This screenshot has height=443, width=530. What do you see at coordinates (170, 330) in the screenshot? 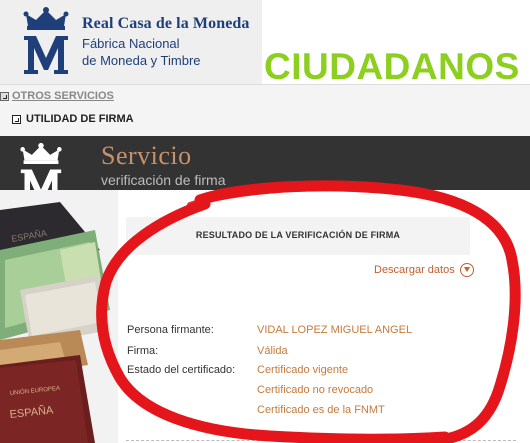
I see `signer-label: Persona firmante:` at bounding box center [170, 330].